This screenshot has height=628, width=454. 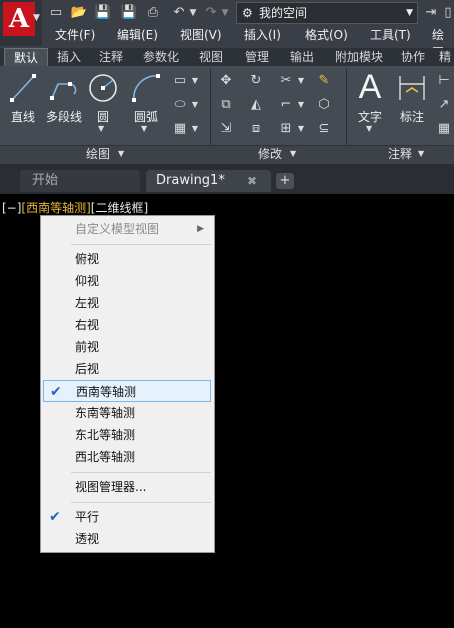 What do you see at coordinates (327, 13) in the screenshot?
I see `workspace-dropdown: ⚙ 我的空间 ▼` at bounding box center [327, 13].